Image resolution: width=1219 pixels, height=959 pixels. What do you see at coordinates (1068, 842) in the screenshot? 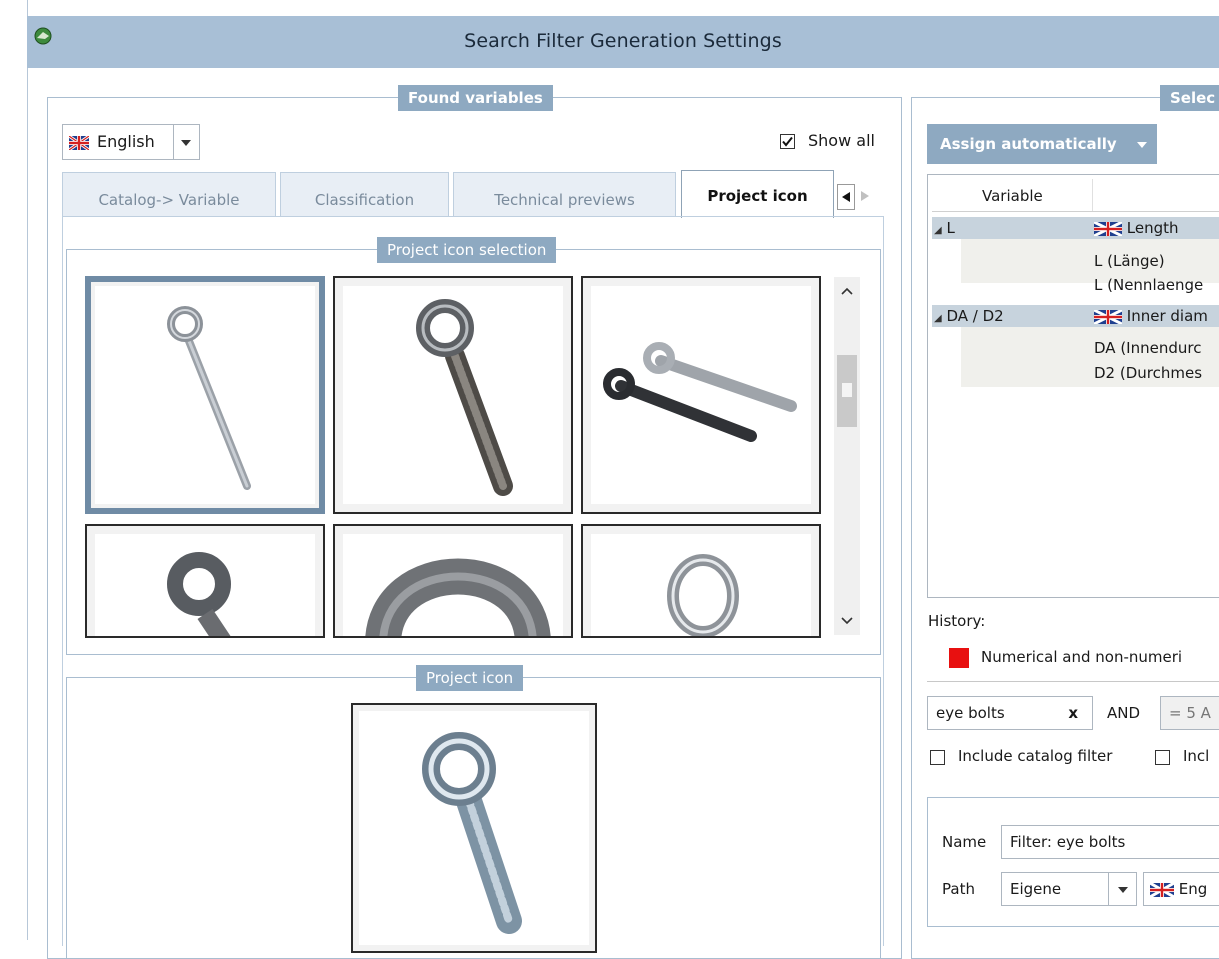
I see `name-value: Filter: eye bolts` at bounding box center [1068, 842].